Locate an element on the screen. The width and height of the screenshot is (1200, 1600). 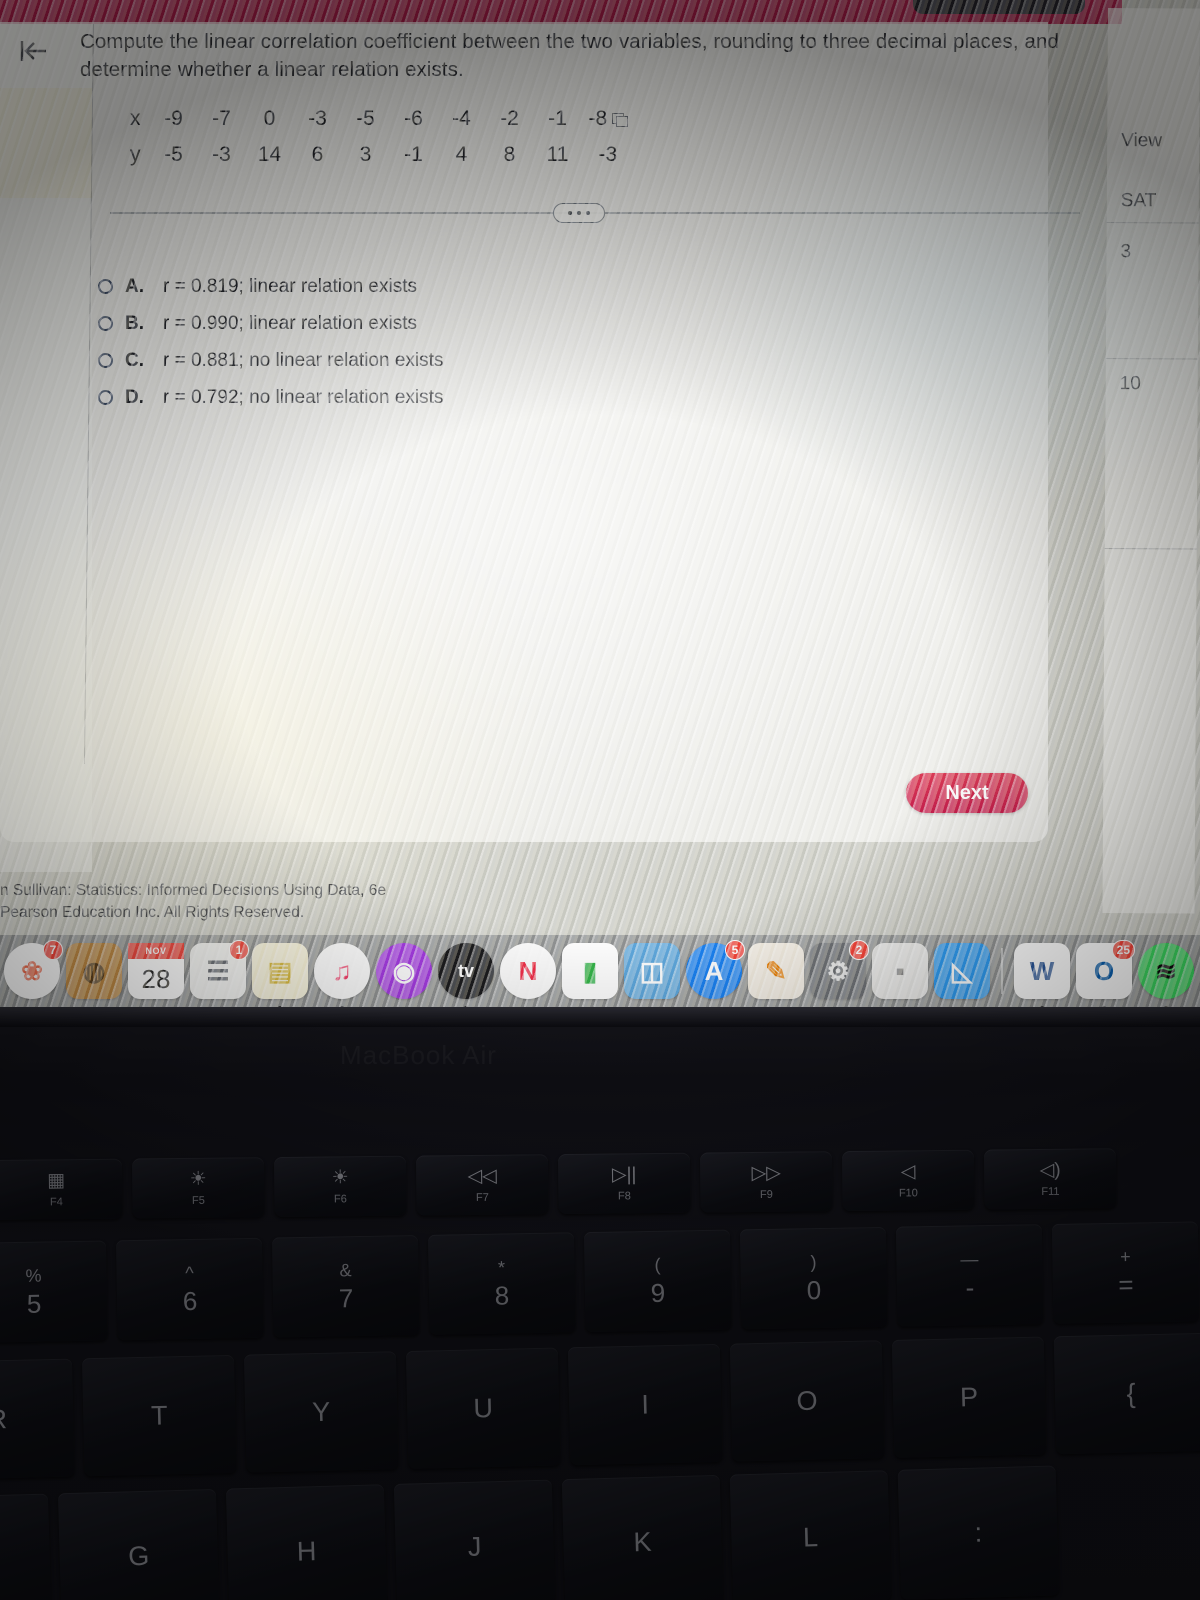
dock-item-reminders: ☰ 1 is located at coordinates (219, 969).